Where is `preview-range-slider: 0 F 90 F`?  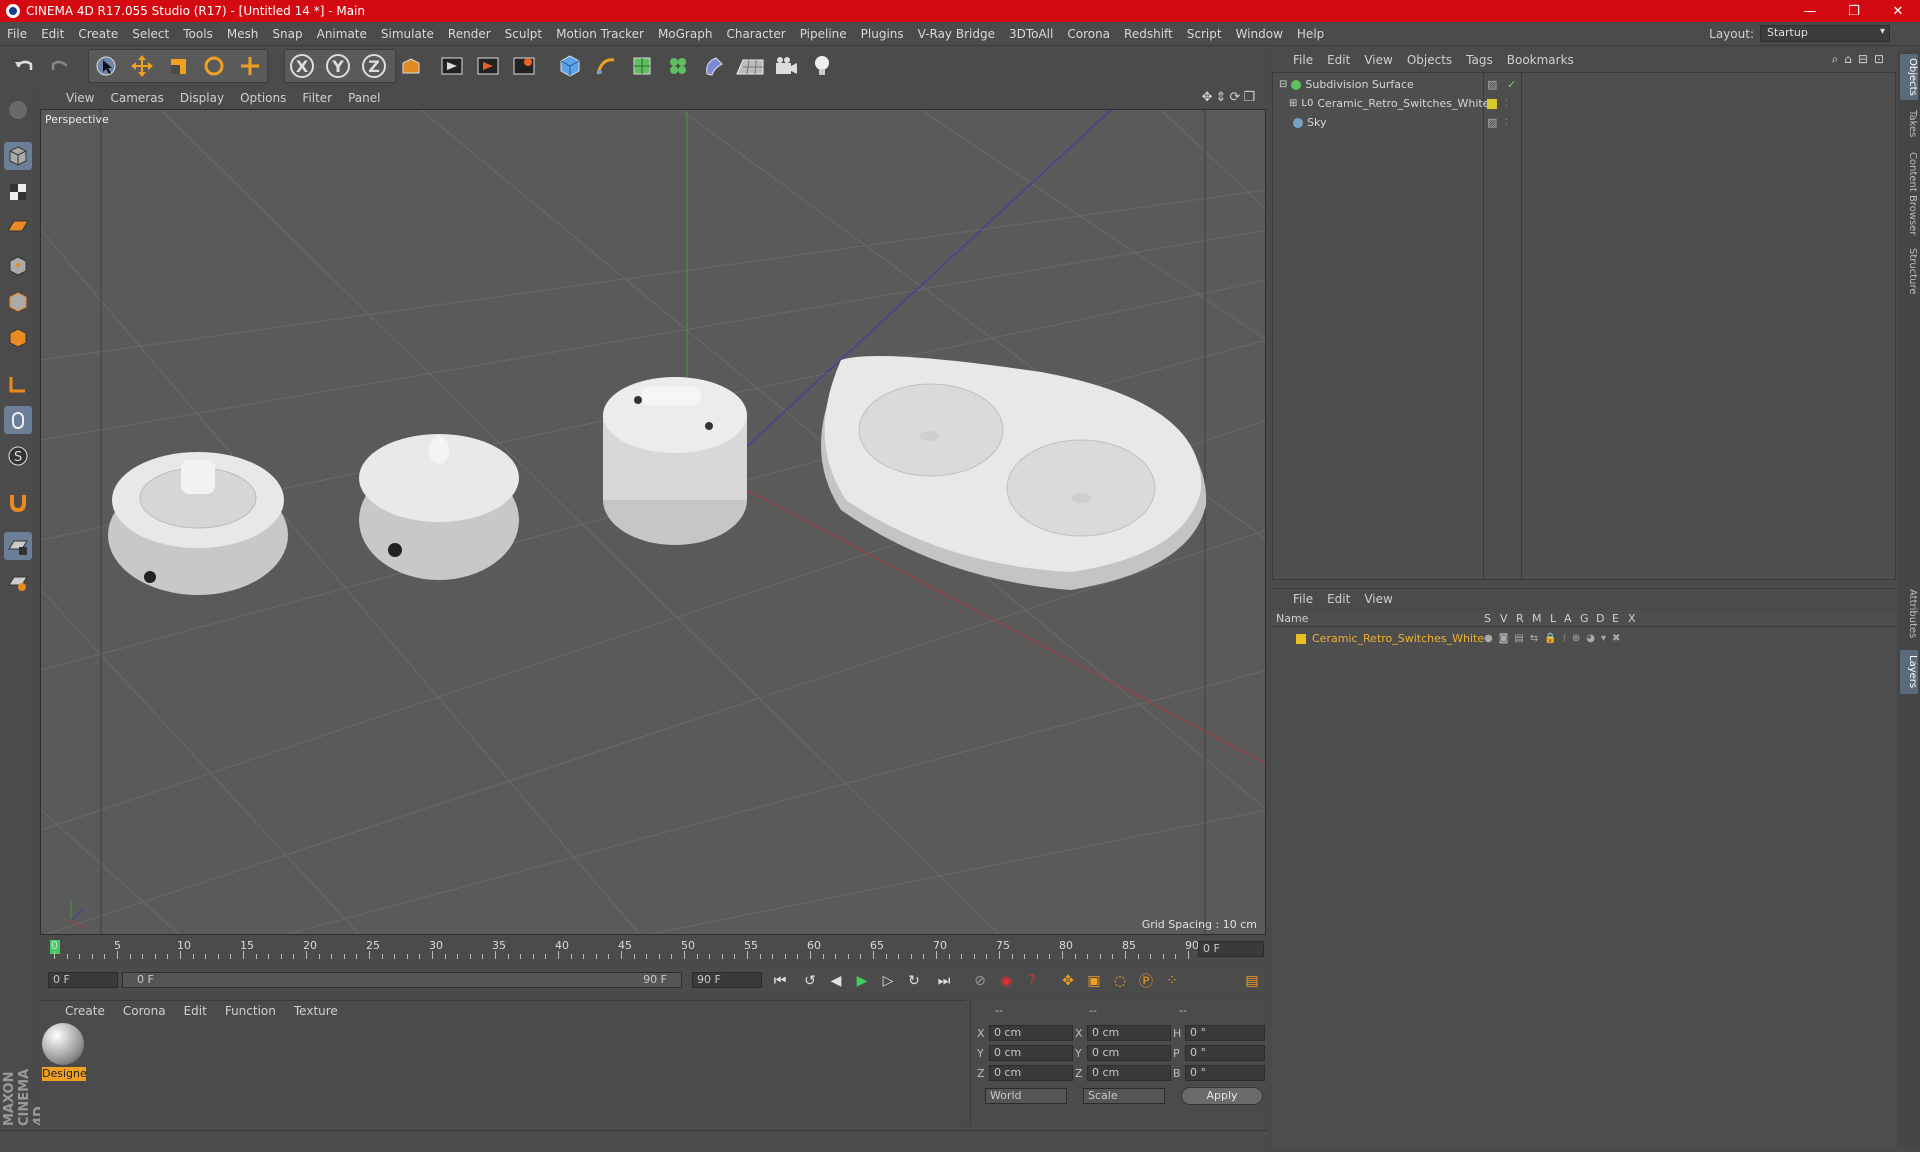 preview-range-slider: 0 F 90 F is located at coordinates (402, 980).